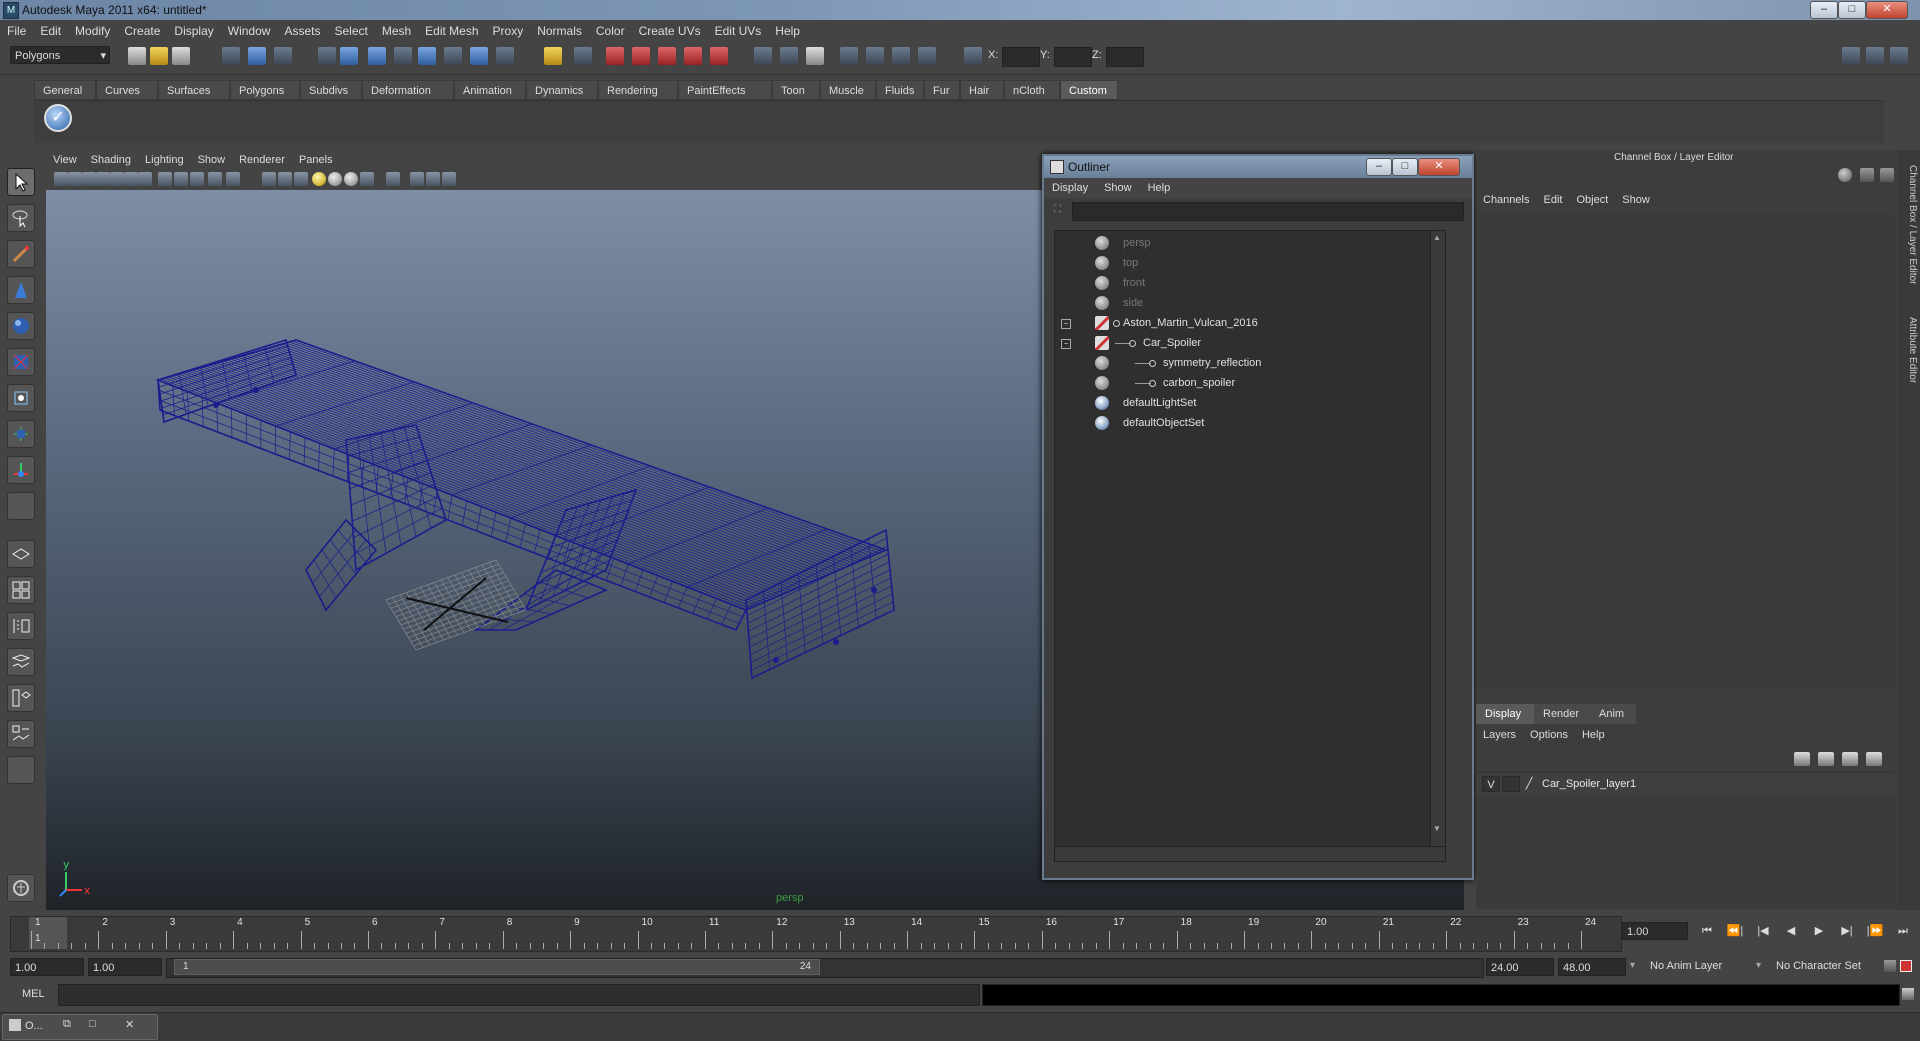 This screenshot has height=1041, width=1920. Describe the element at coordinates (58, 118) in the screenshot. I see `checkmark-icon: ✓` at that location.